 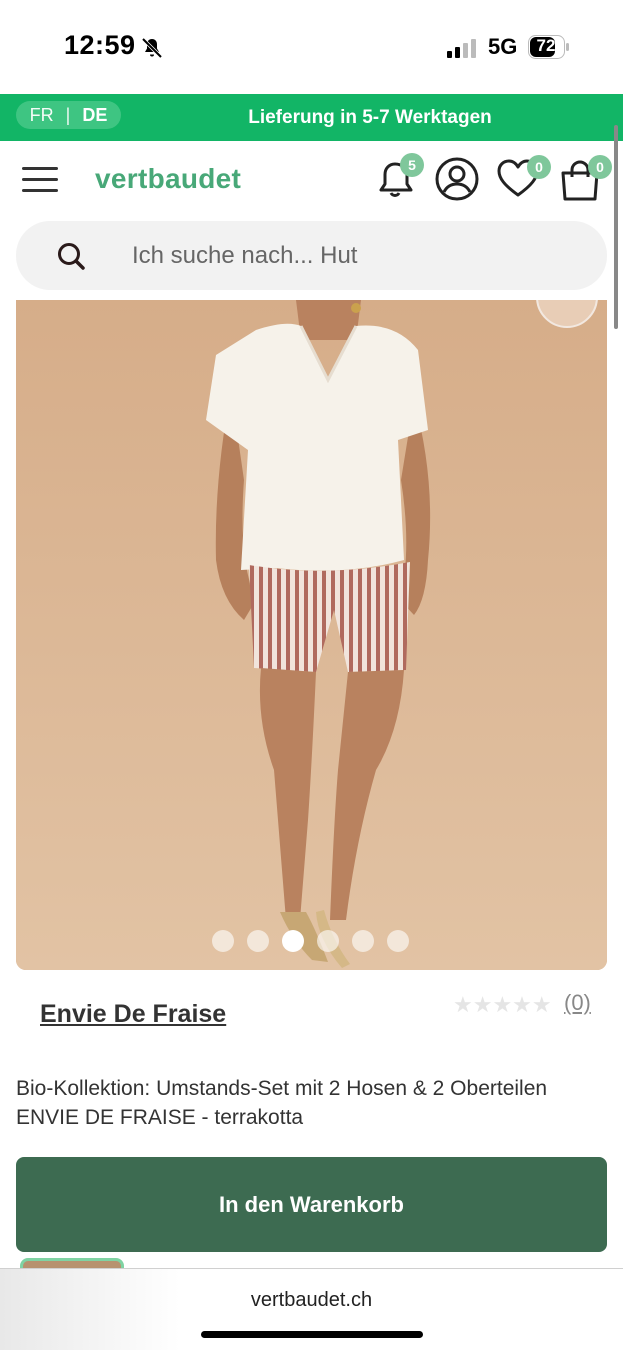 I want to click on notifications-button: 5, so click(x=398, y=178).